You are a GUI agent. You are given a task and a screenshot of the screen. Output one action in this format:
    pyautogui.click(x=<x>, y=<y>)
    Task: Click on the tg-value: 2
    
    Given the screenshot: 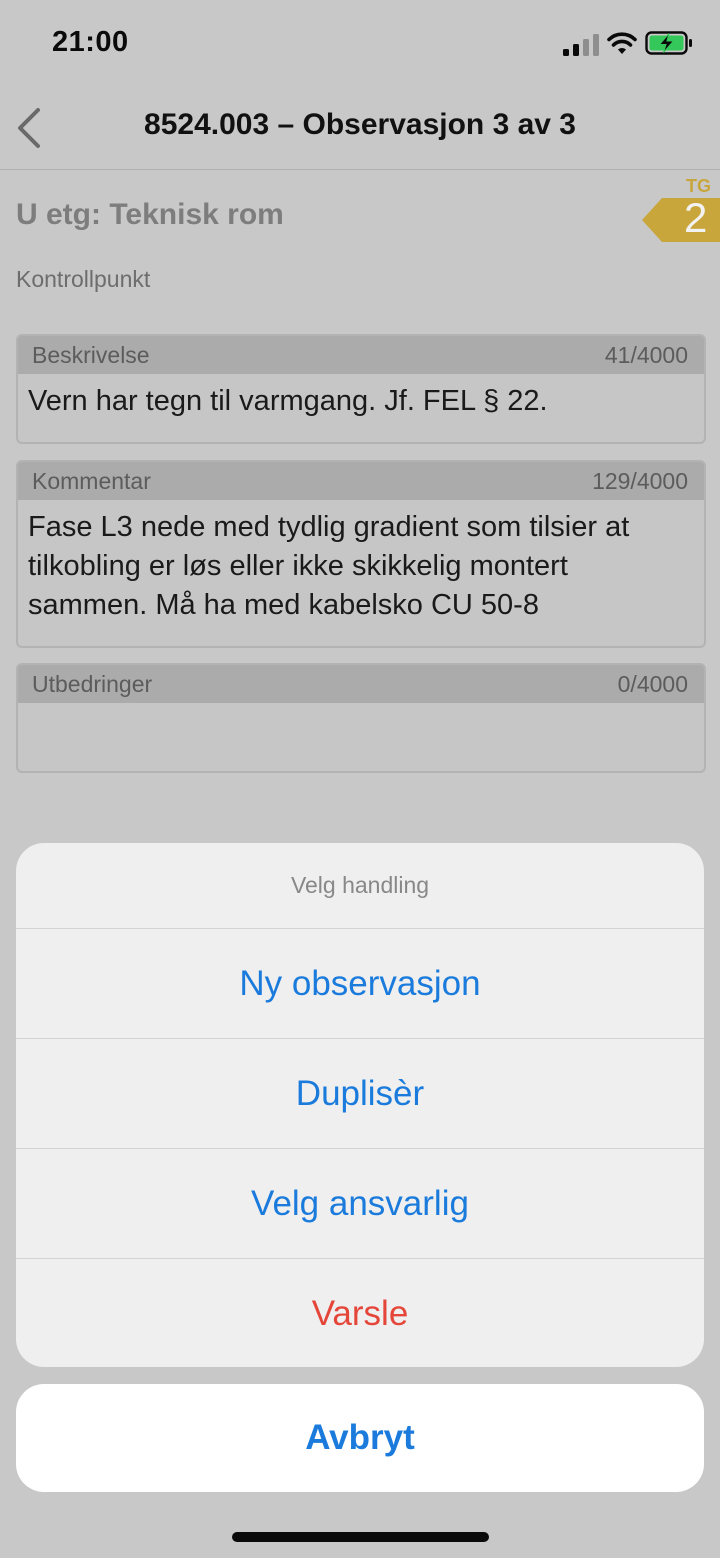 What is the action you would take?
    pyautogui.click(x=696, y=217)
    